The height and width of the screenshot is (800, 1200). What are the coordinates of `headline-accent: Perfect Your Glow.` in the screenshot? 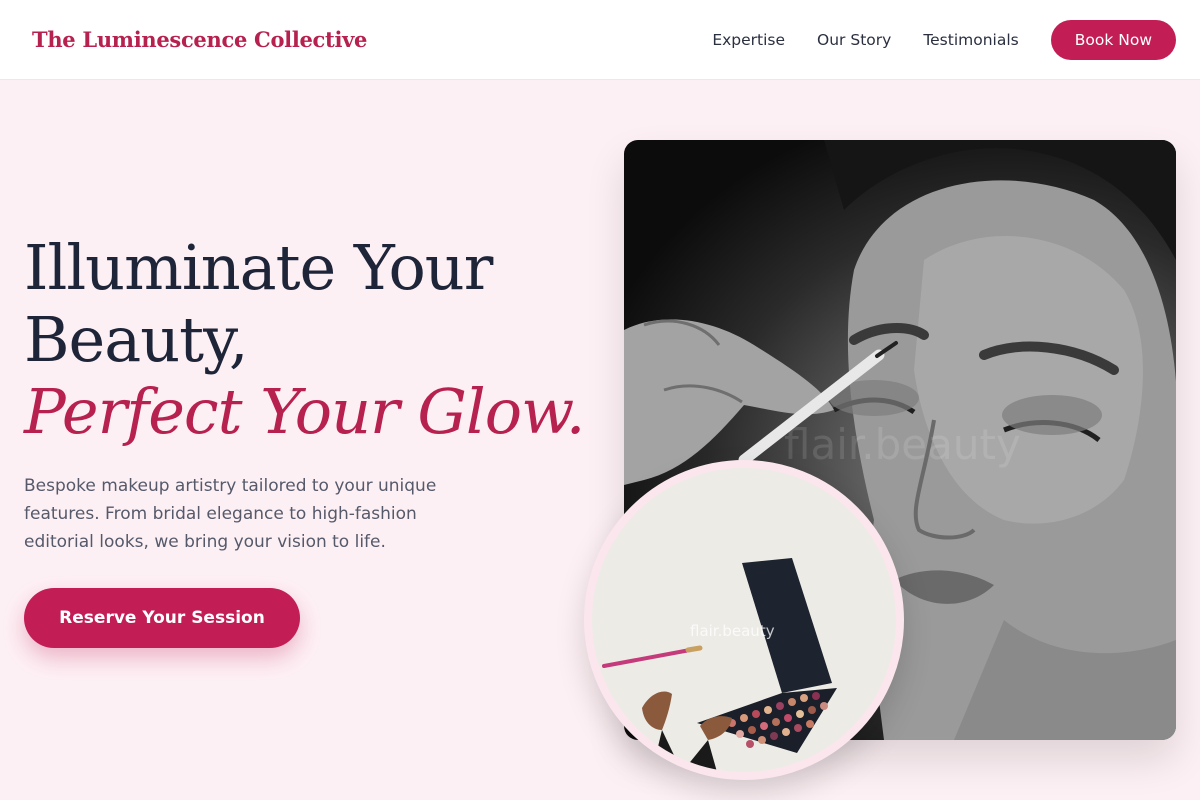 It's located at (304, 411).